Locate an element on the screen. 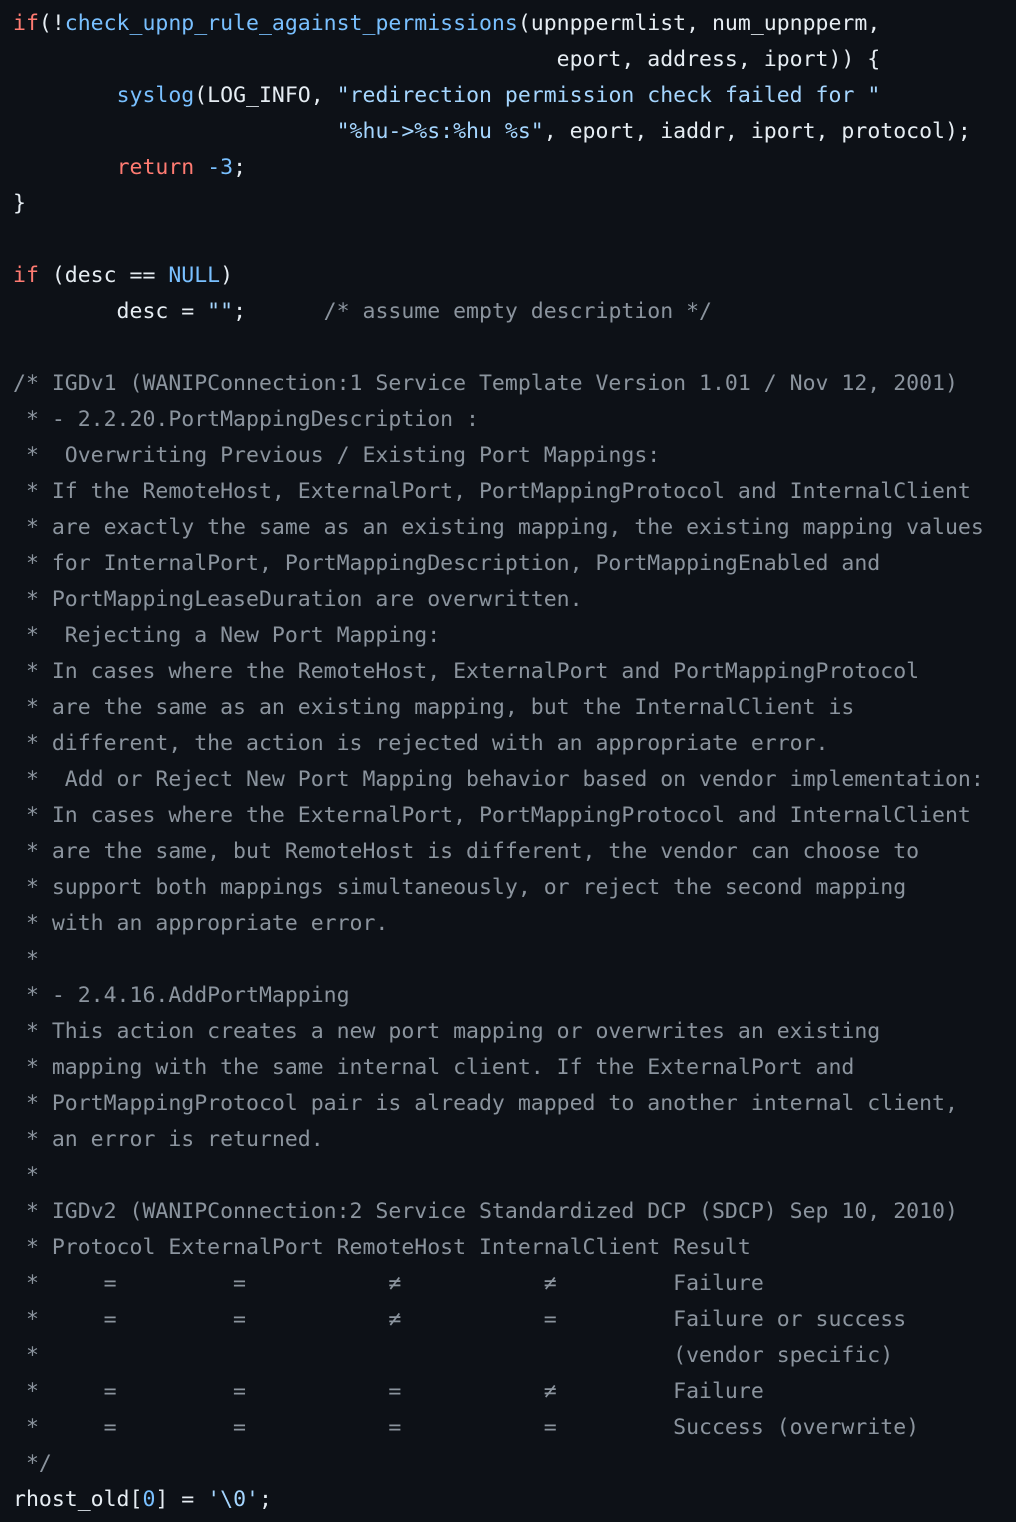  code-line: * with an appropriate error. is located at coordinates (514, 924).